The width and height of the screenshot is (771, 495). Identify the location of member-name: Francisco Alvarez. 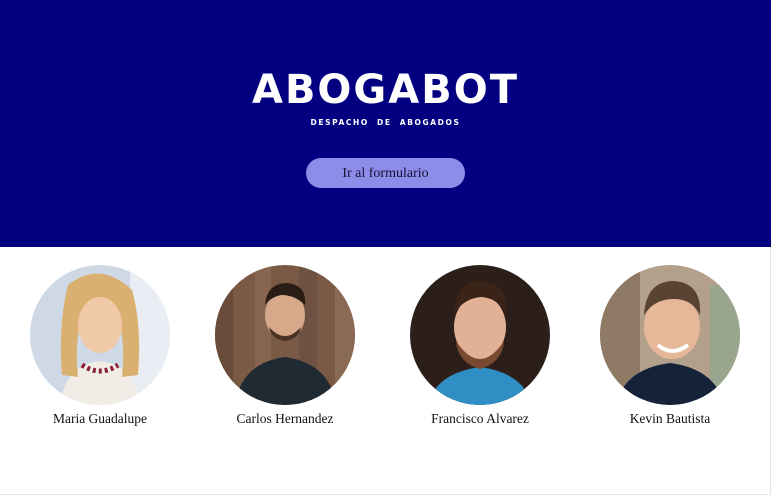
(480, 418).